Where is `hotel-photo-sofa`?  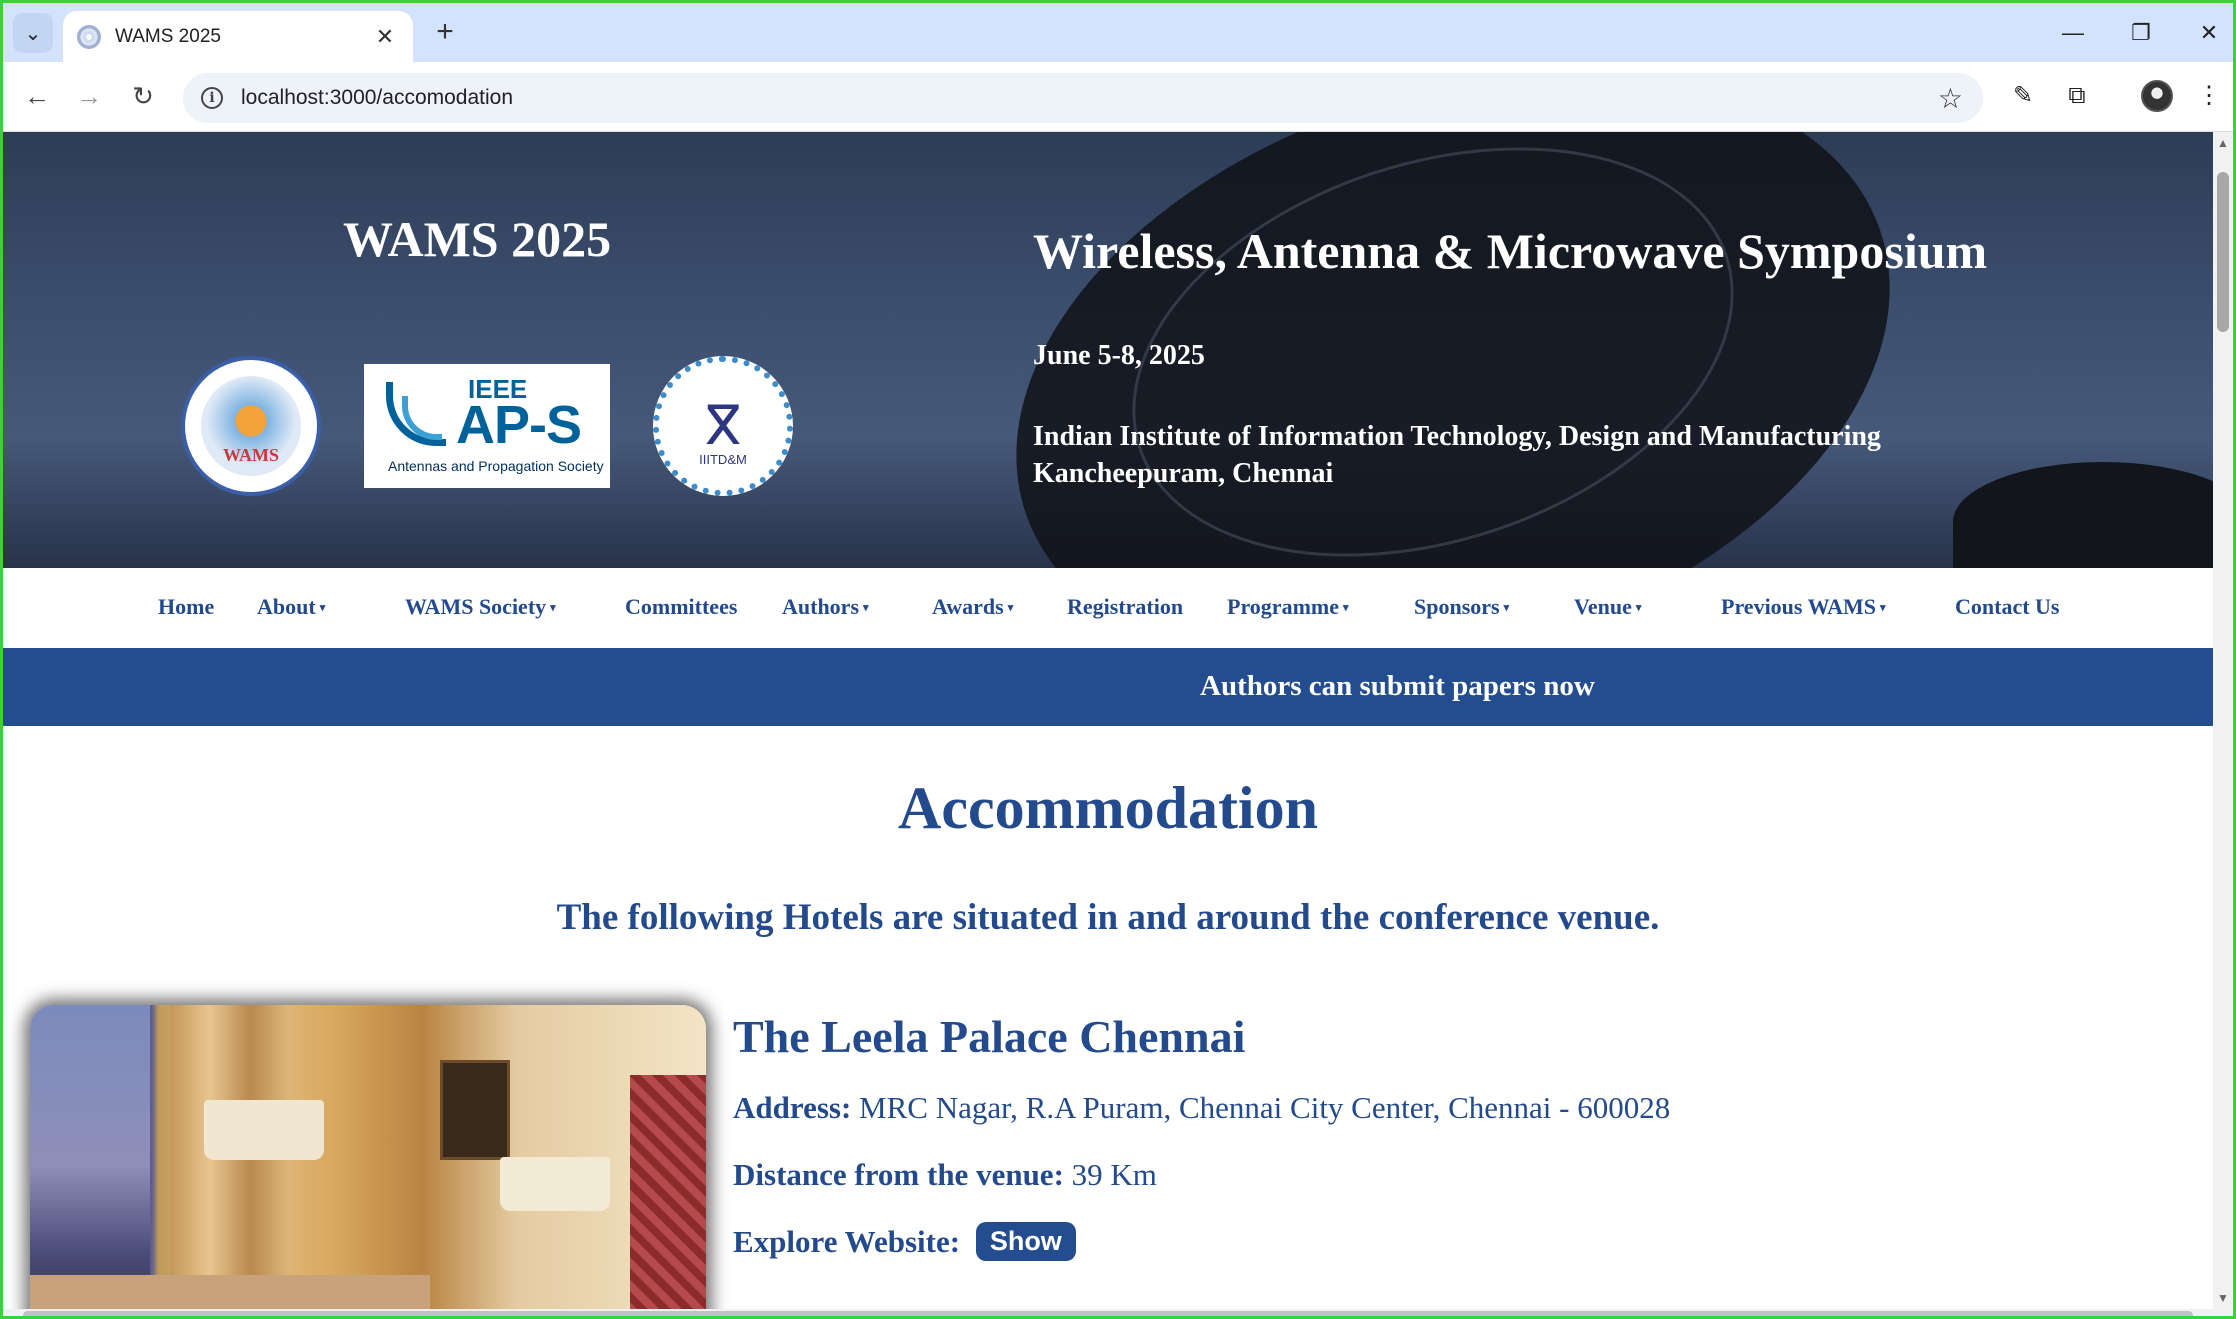
hotel-photo-sofa is located at coordinates (230, 1292).